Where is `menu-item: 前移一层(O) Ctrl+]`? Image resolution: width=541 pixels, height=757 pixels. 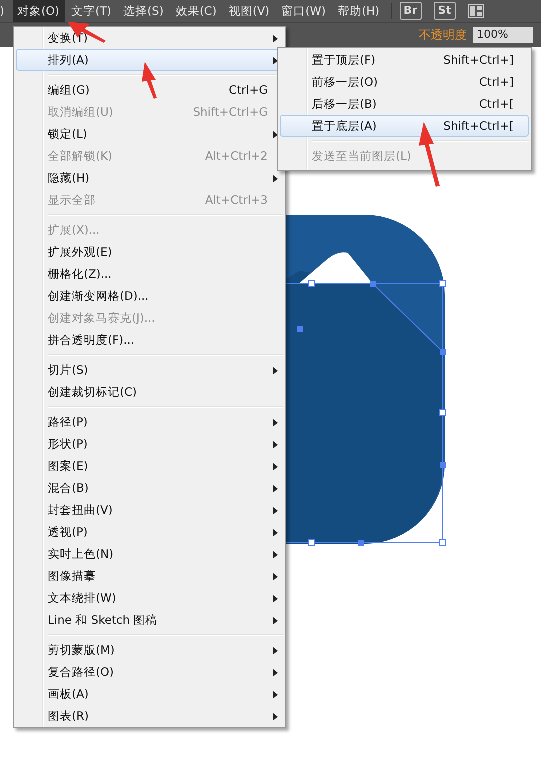
menu-item: 前移一层(O) Ctrl+] is located at coordinates (404, 82).